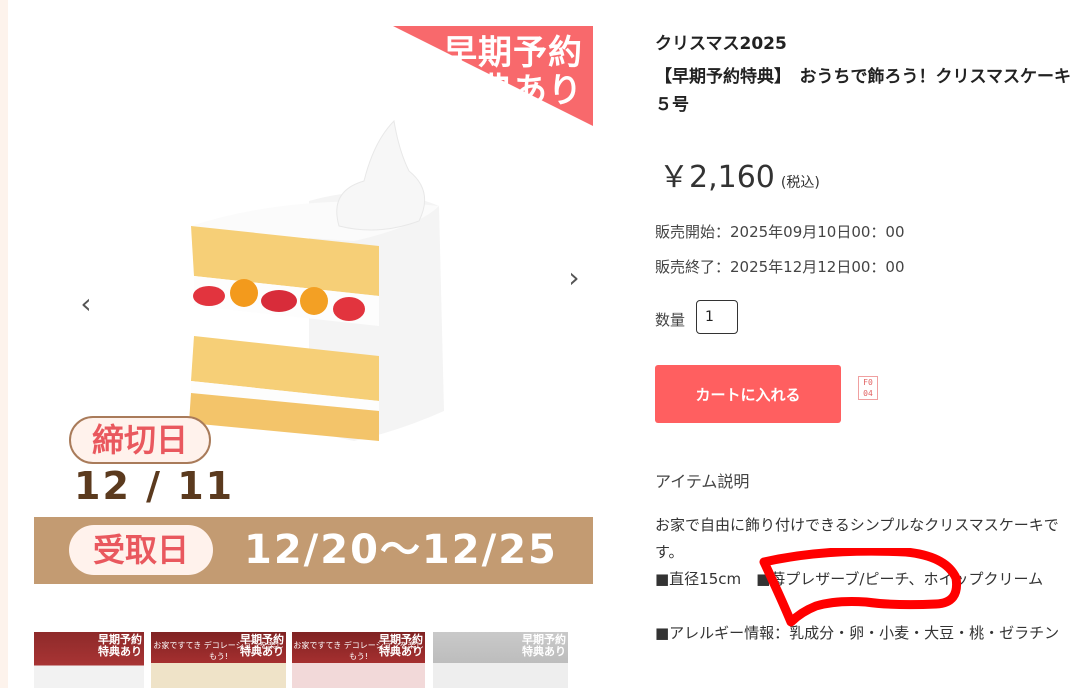 The height and width of the screenshot is (688, 1081). Describe the element at coordinates (140, 440) in the screenshot. I see `deadline-label: 締切日` at that location.